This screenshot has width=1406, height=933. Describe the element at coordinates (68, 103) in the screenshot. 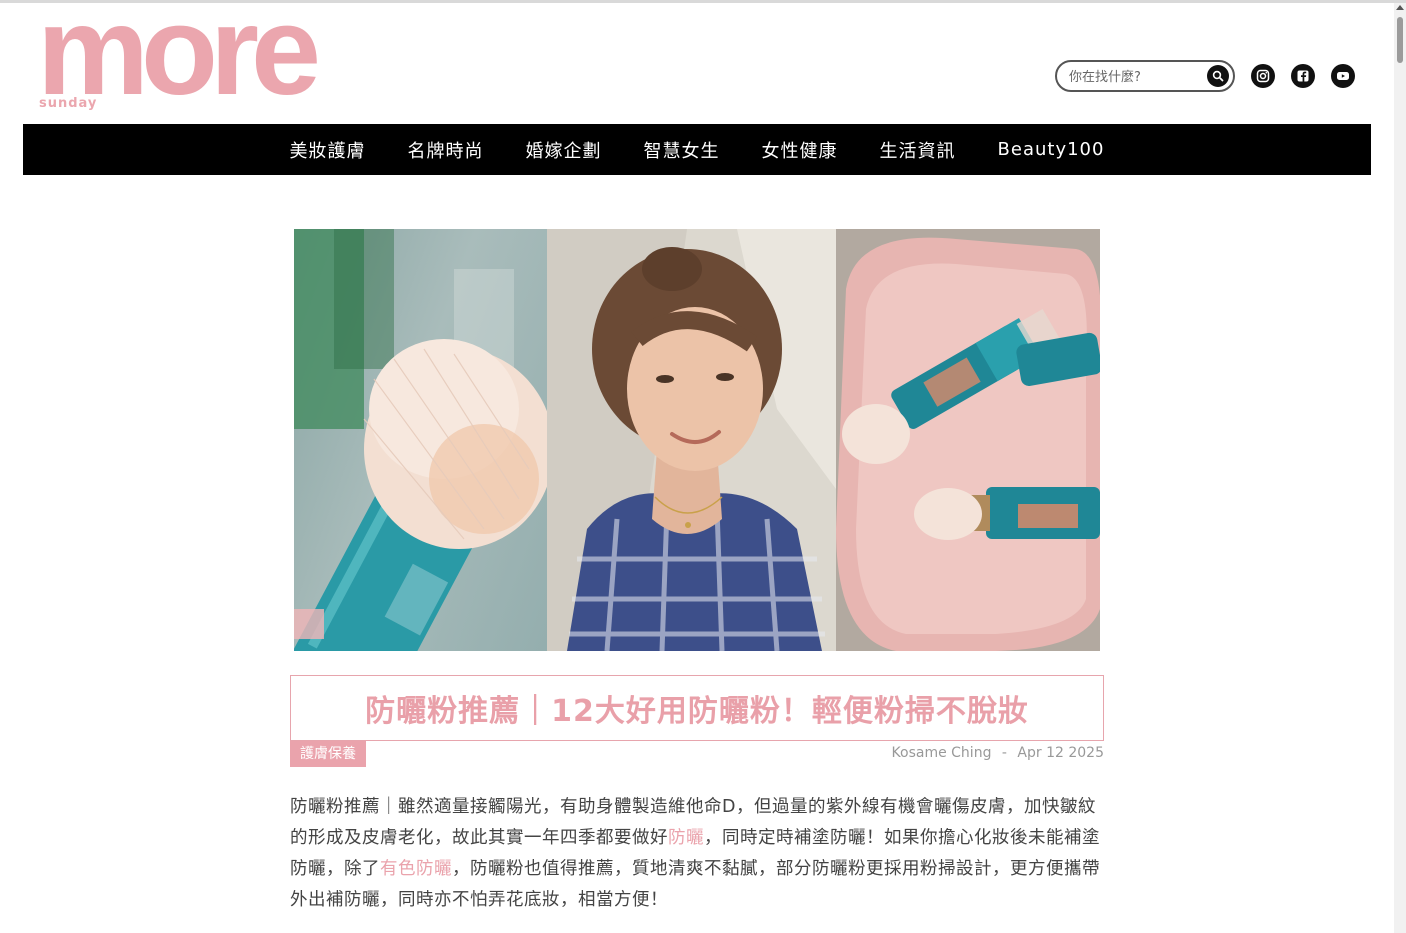

I see `logo-sub: sunday` at that location.